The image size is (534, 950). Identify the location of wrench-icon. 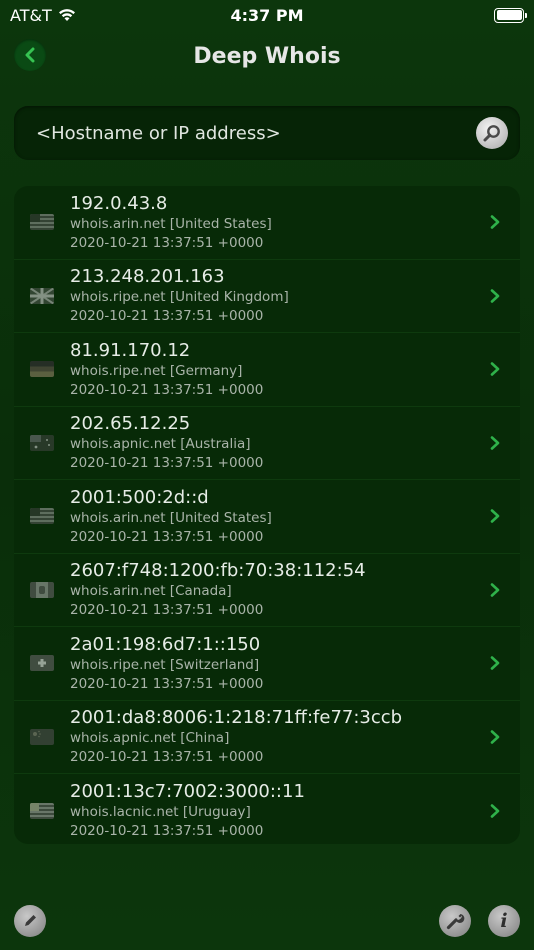
(455, 922).